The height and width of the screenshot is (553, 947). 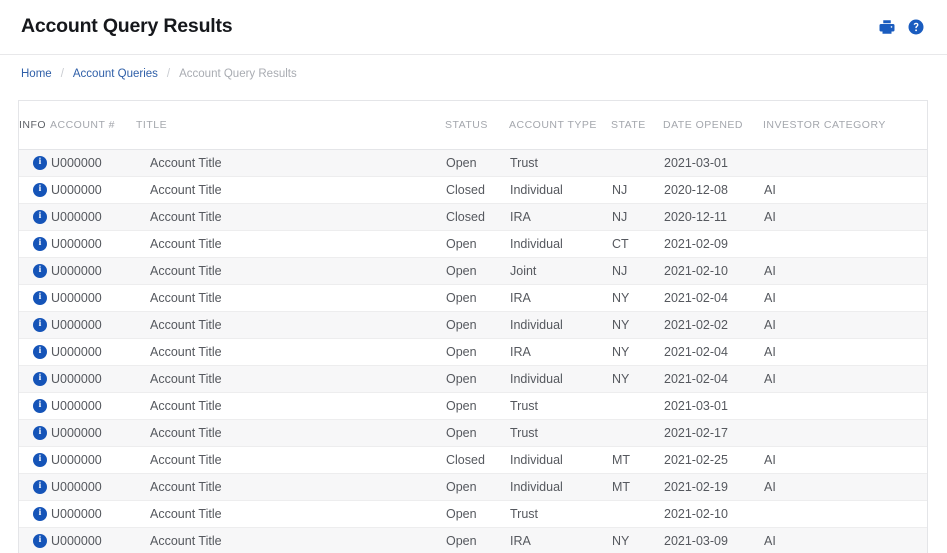 What do you see at coordinates (637, 125) in the screenshot?
I see `column-header-state: STATE` at bounding box center [637, 125].